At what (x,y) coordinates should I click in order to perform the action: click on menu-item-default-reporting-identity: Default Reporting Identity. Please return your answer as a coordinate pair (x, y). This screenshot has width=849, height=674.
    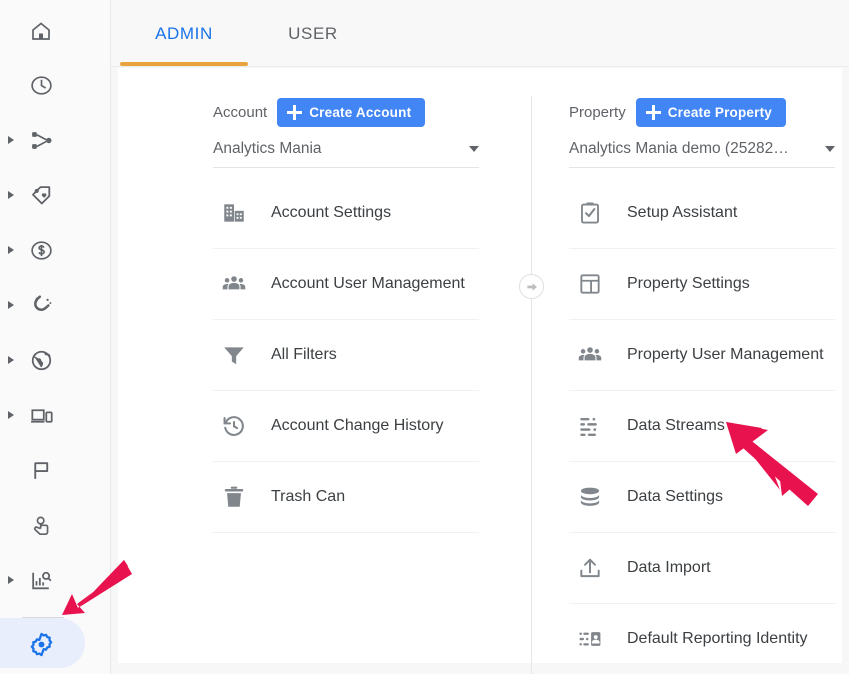
    Looking at the image, I should click on (702, 639).